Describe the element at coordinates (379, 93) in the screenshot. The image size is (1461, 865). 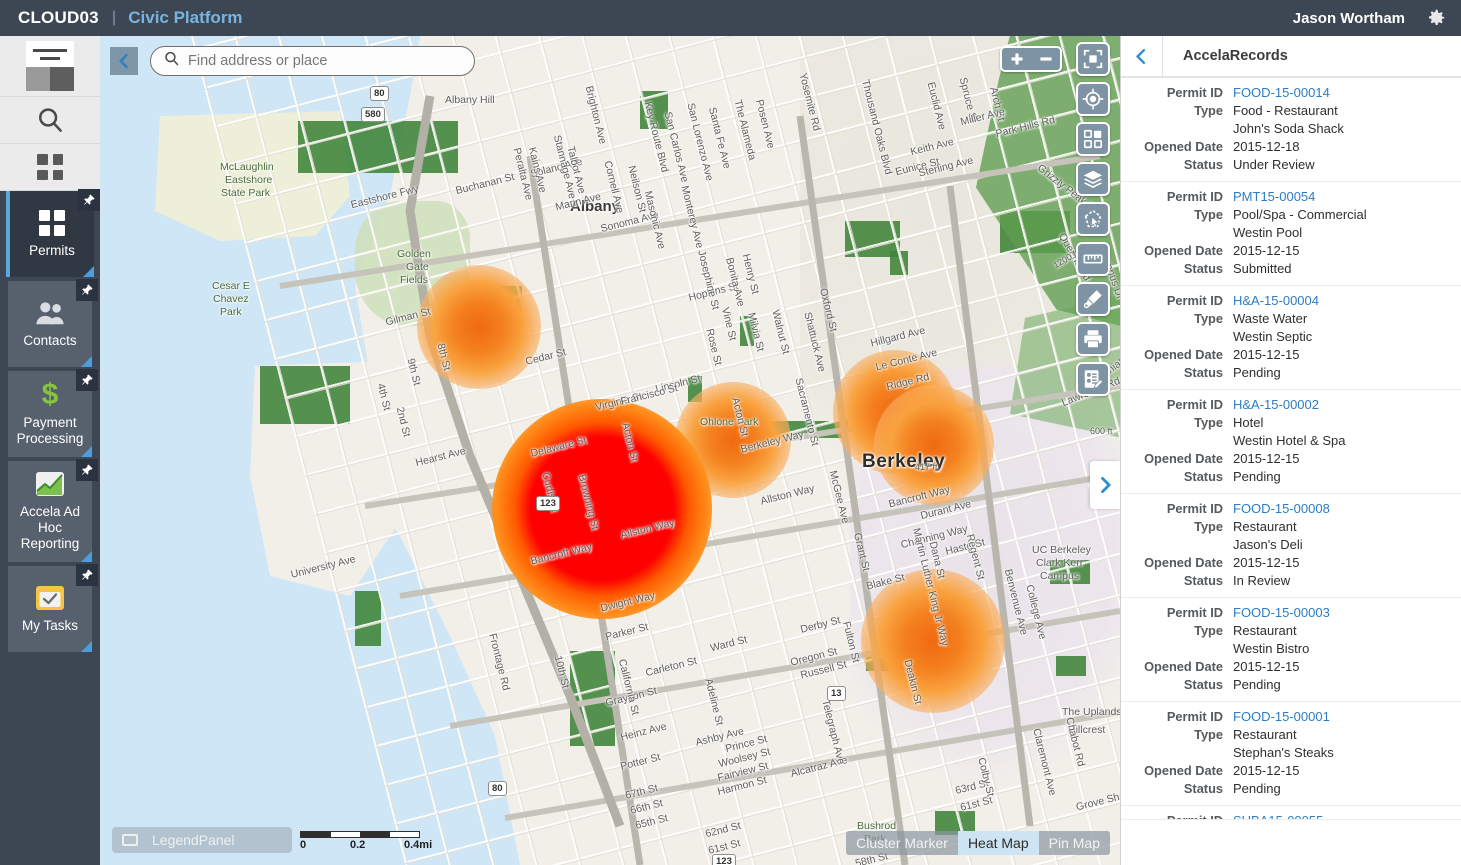
I see `highway-shield: 80` at that location.